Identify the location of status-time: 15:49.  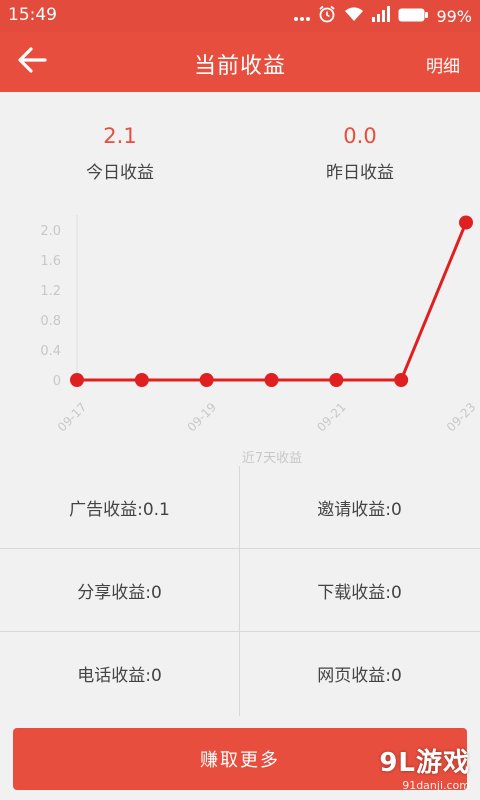
(32, 15).